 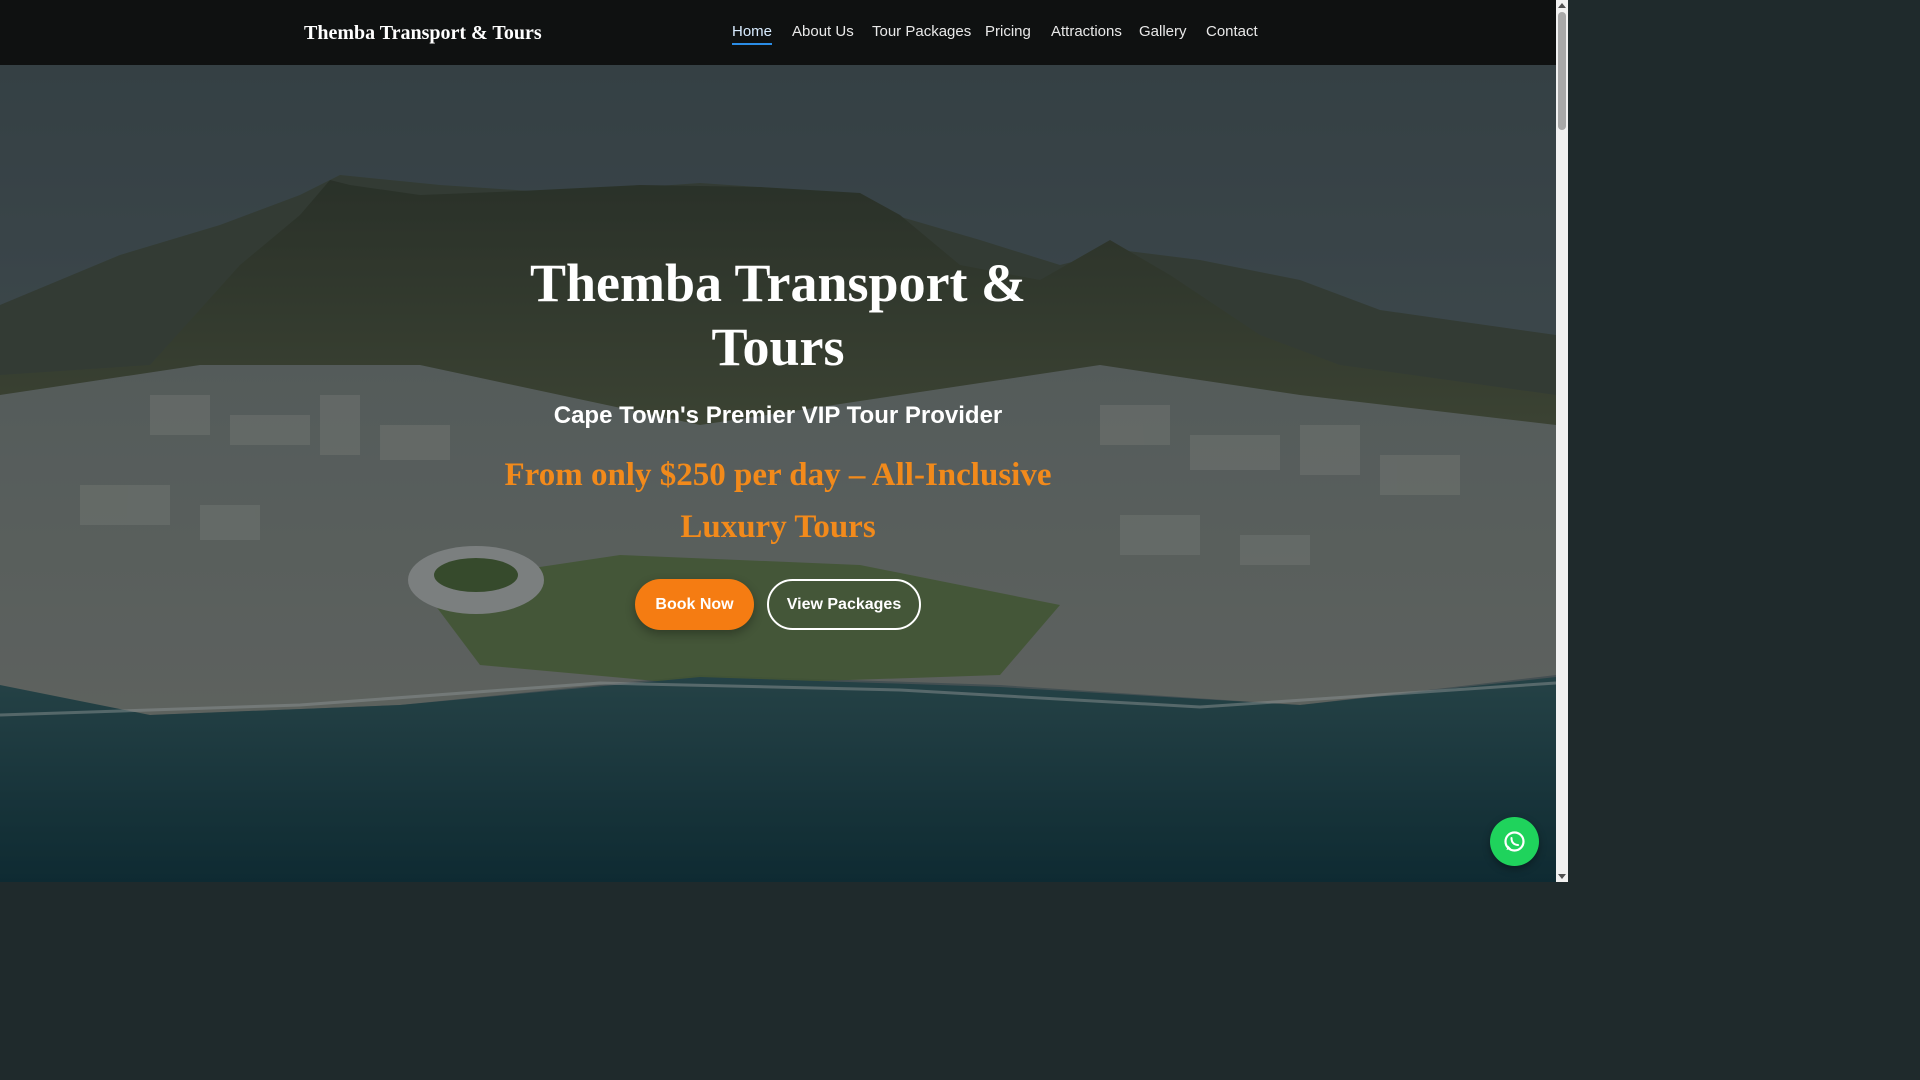 I want to click on scroll-up-arrow-icon, so click(x=1562, y=5).